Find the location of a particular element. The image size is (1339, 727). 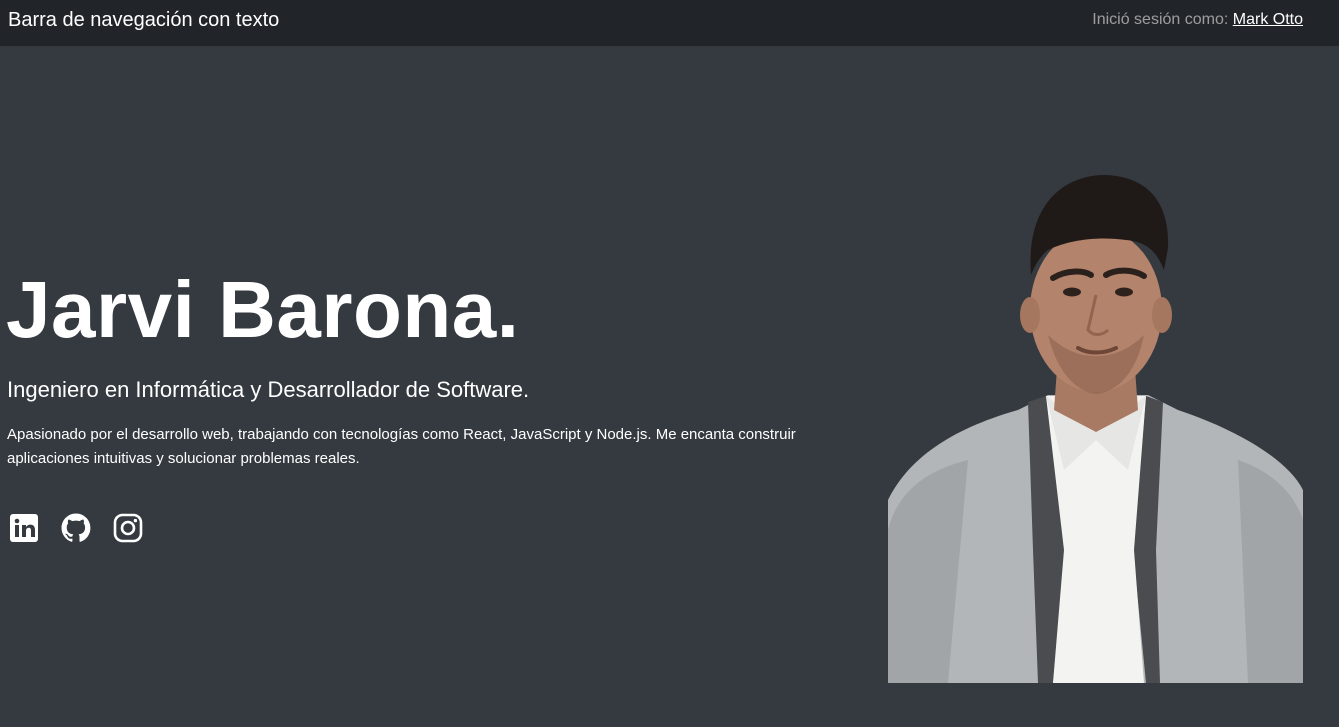

linkedin-icon is located at coordinates (24, 528).